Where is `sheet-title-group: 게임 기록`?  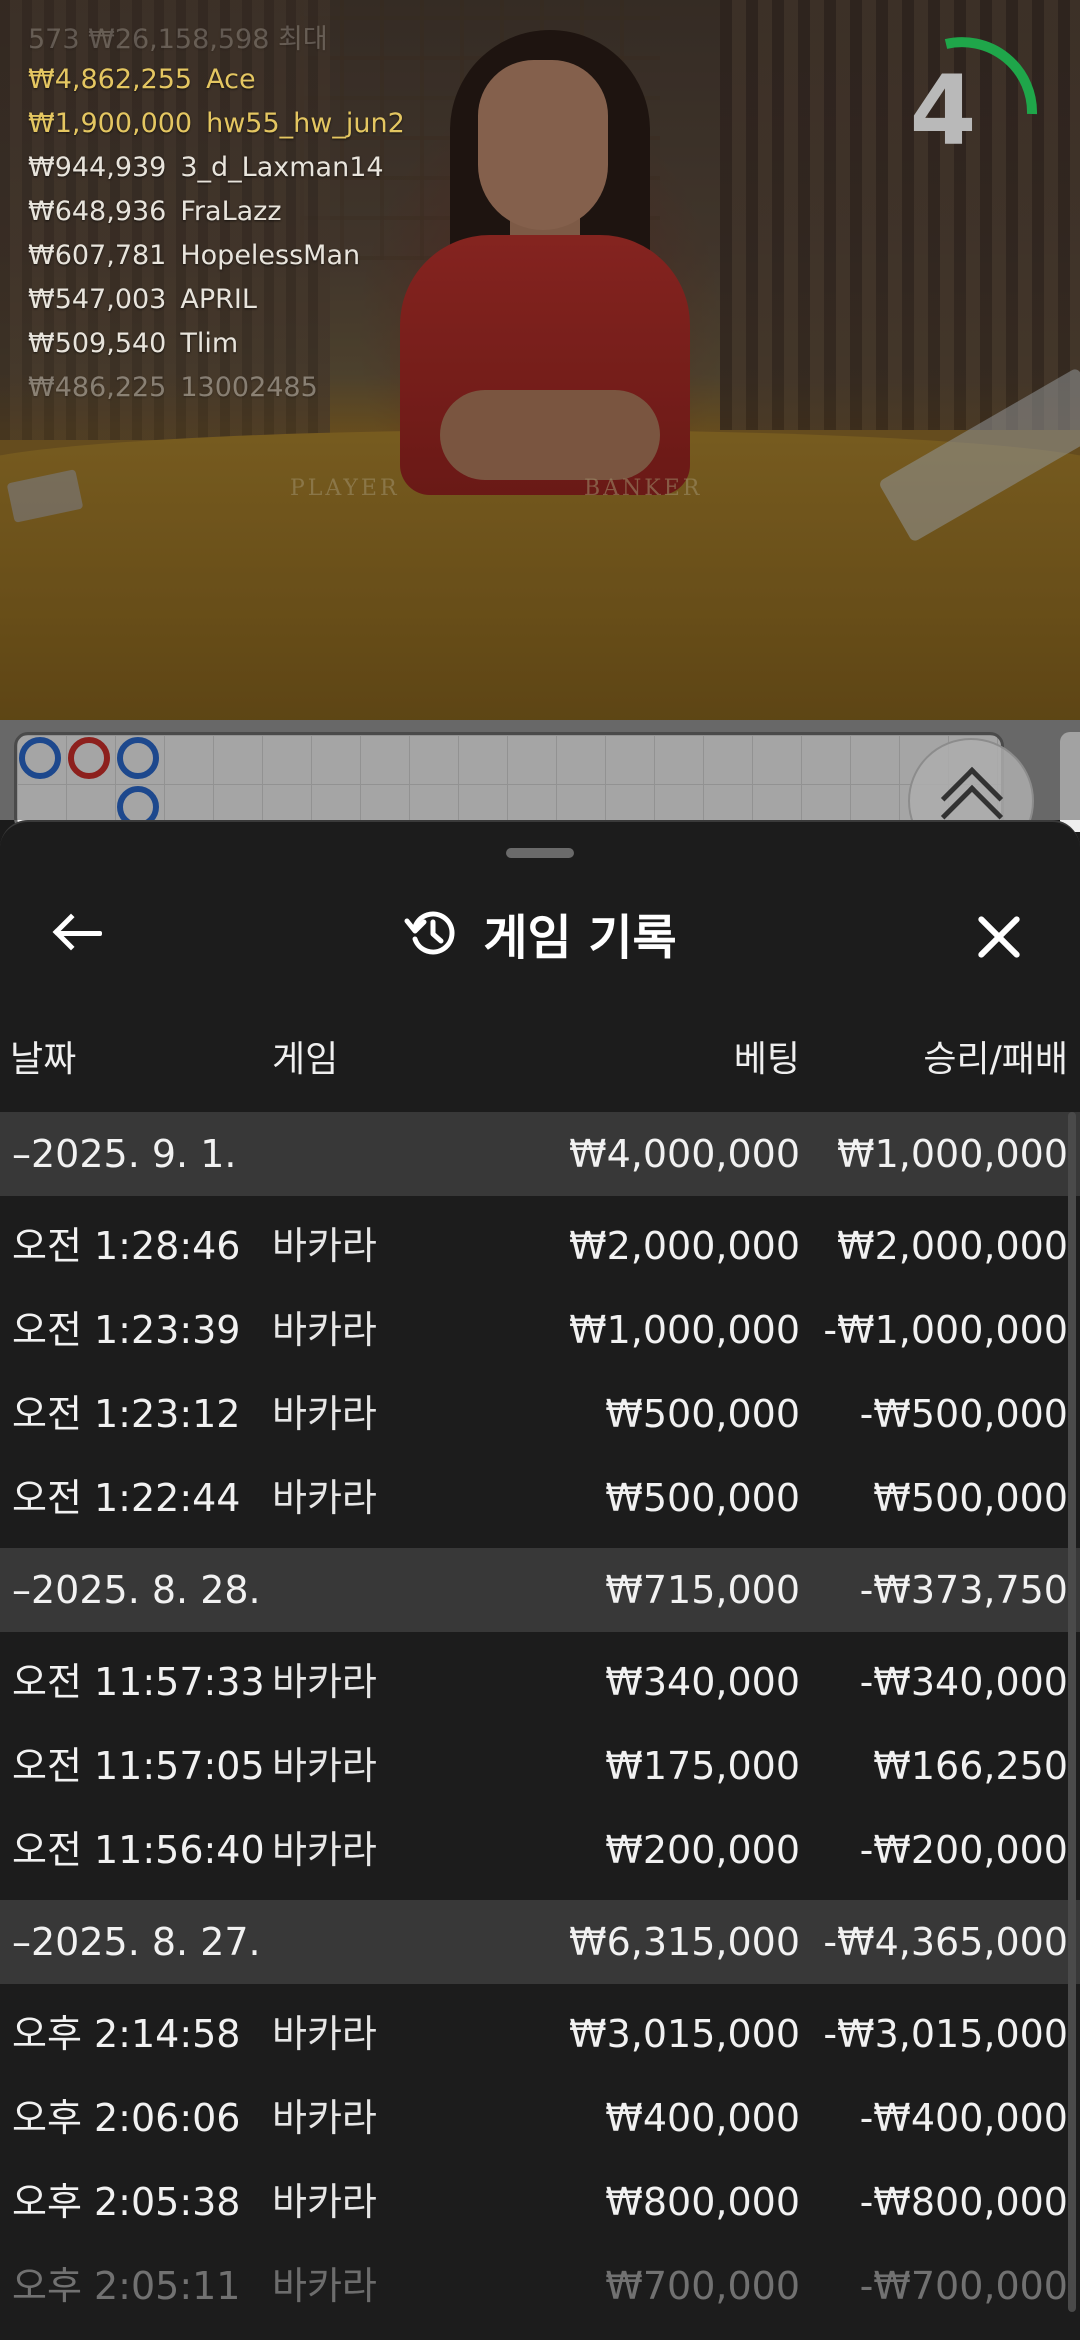
sheet-title-group: 게임 기록 is located at coordinates (540, 933).